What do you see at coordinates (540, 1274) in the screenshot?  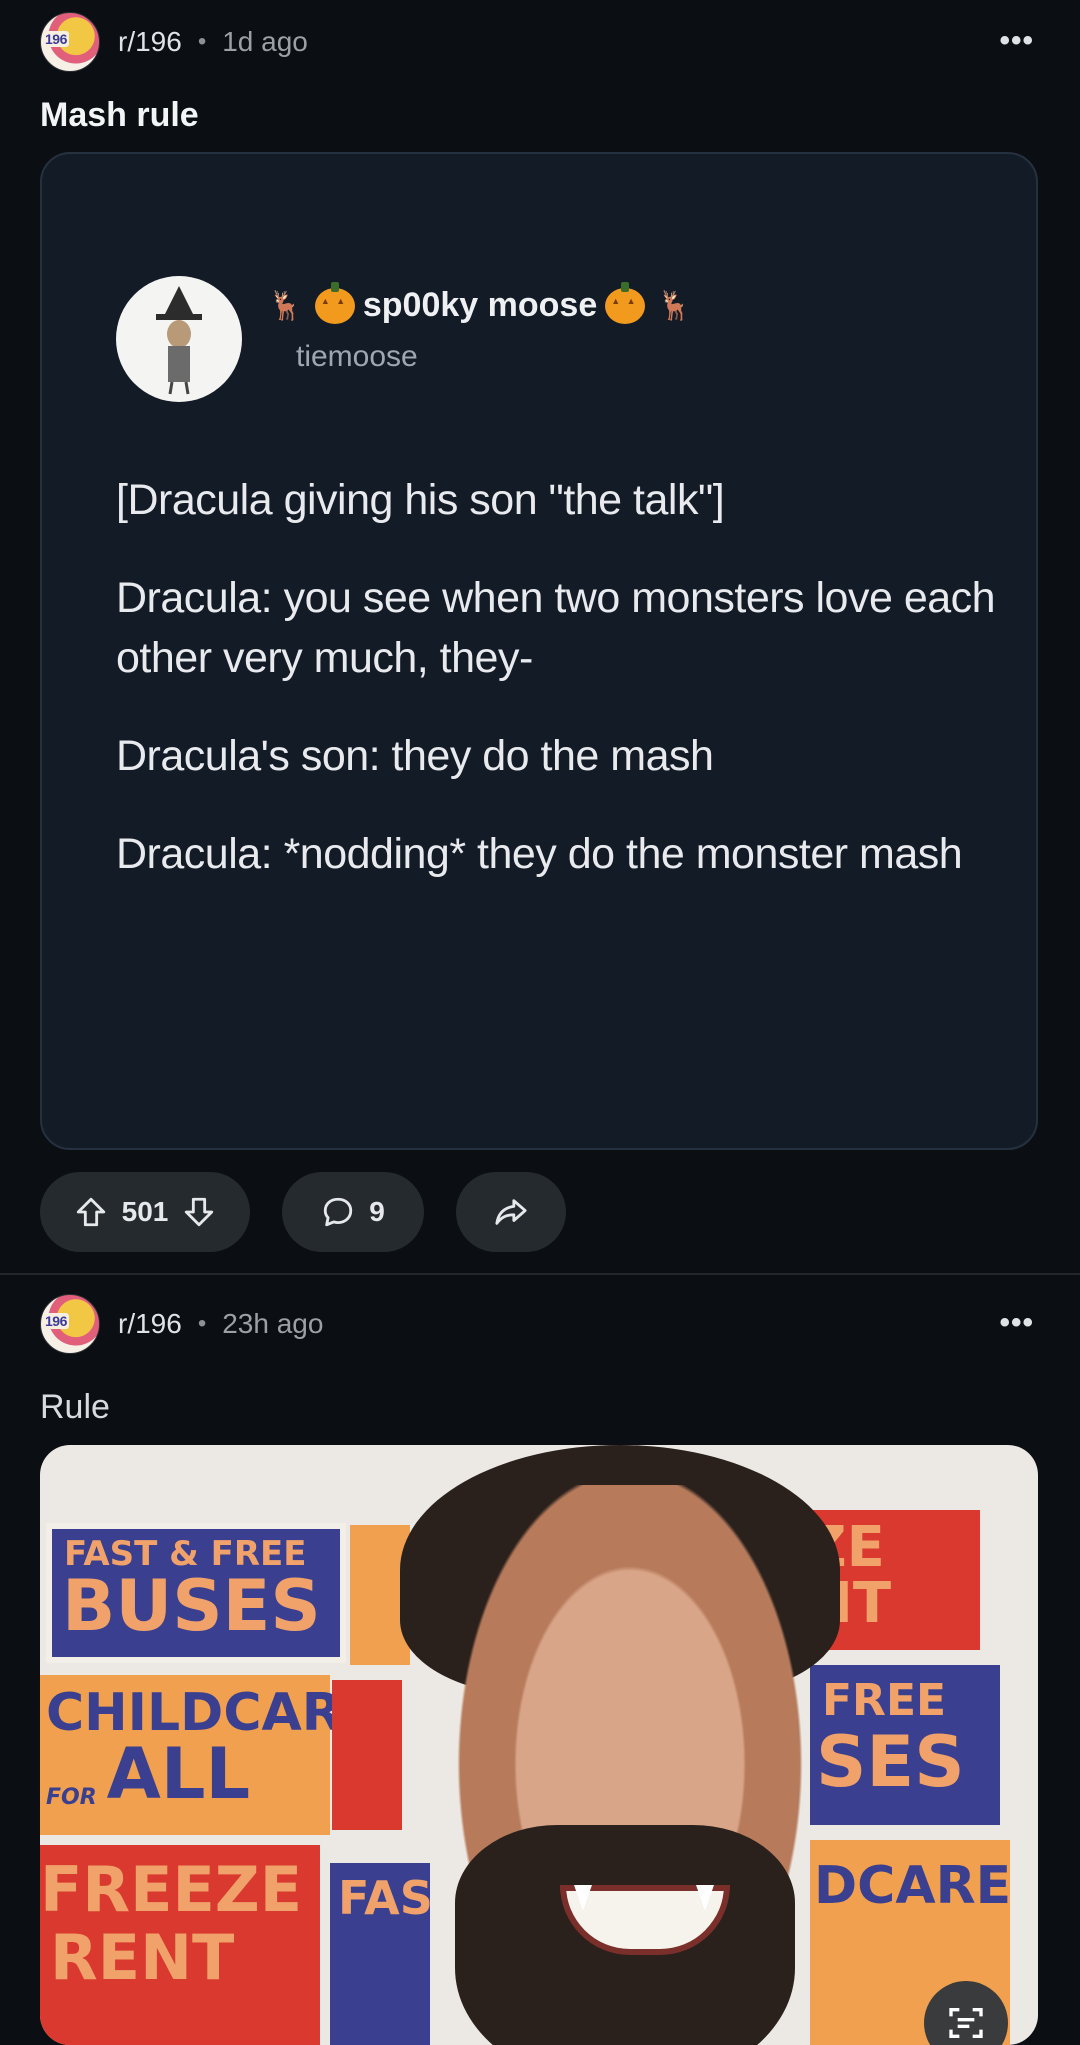 I see `post-divider` at bounding box center [540, 1274].